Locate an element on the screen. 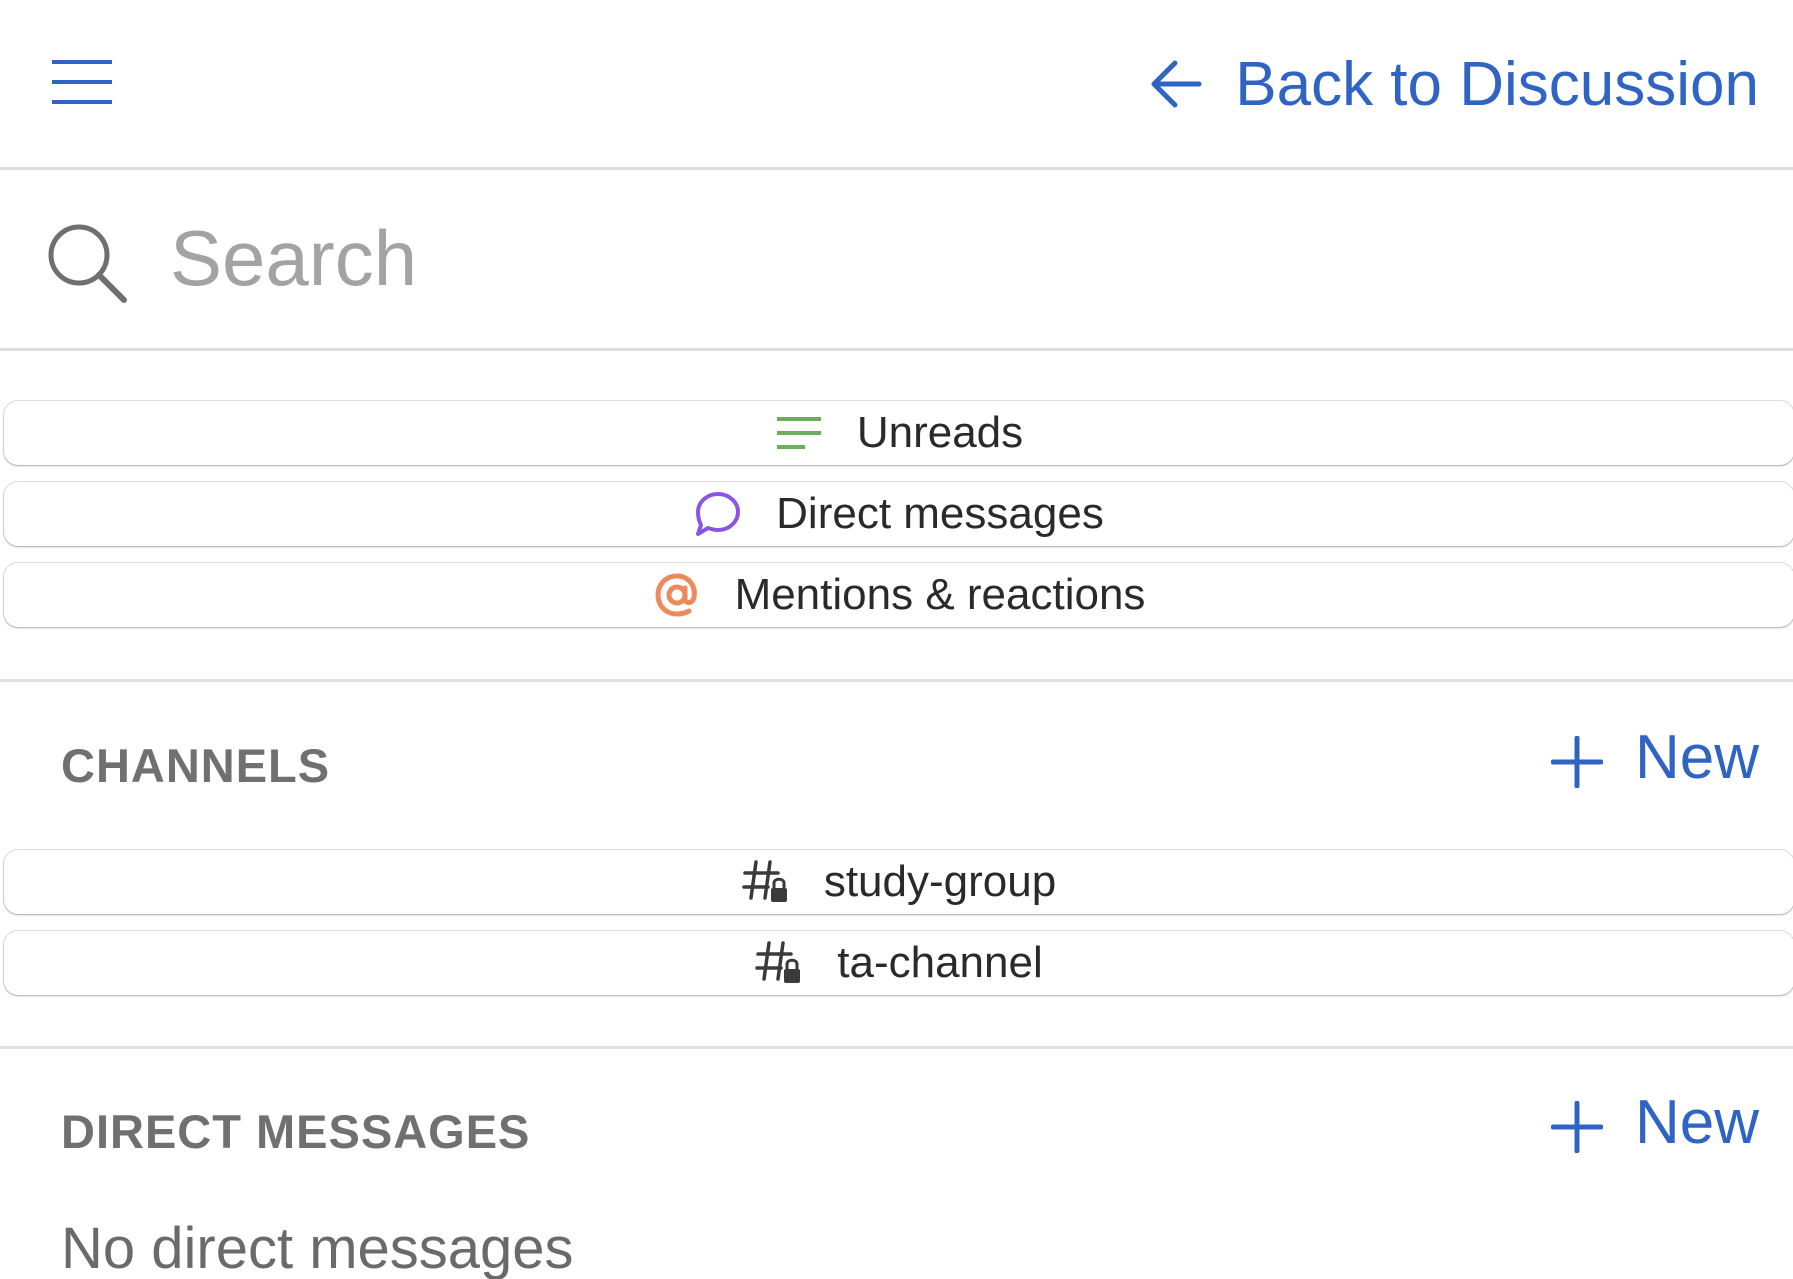  channel-item-study-group: study-group is located at coordinates (898, 882).